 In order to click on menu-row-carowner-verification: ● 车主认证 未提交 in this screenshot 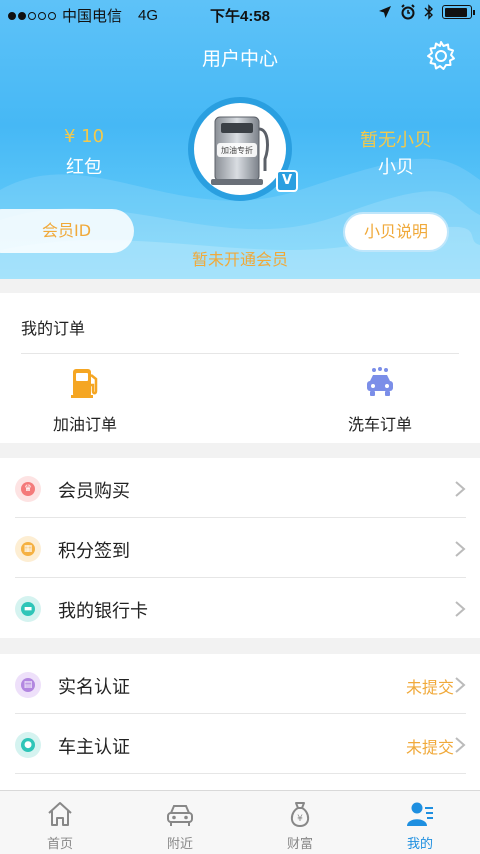, I will do `click(240, 744)`.